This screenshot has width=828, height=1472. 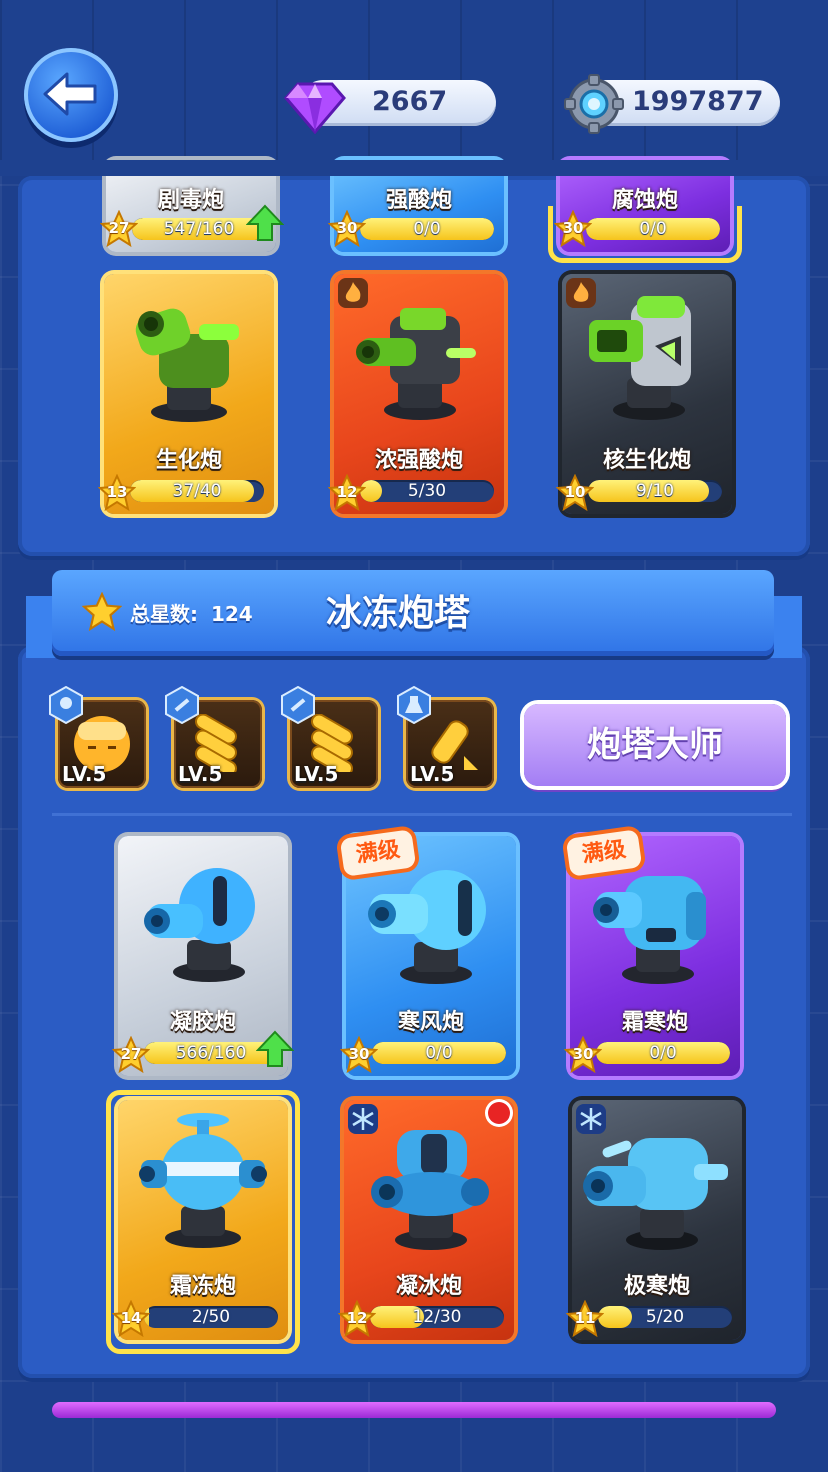 What do you see at coordinates (698, 101) in the screenshot?
I see `gold-count: 1997877` at bounding box center [698, 101].